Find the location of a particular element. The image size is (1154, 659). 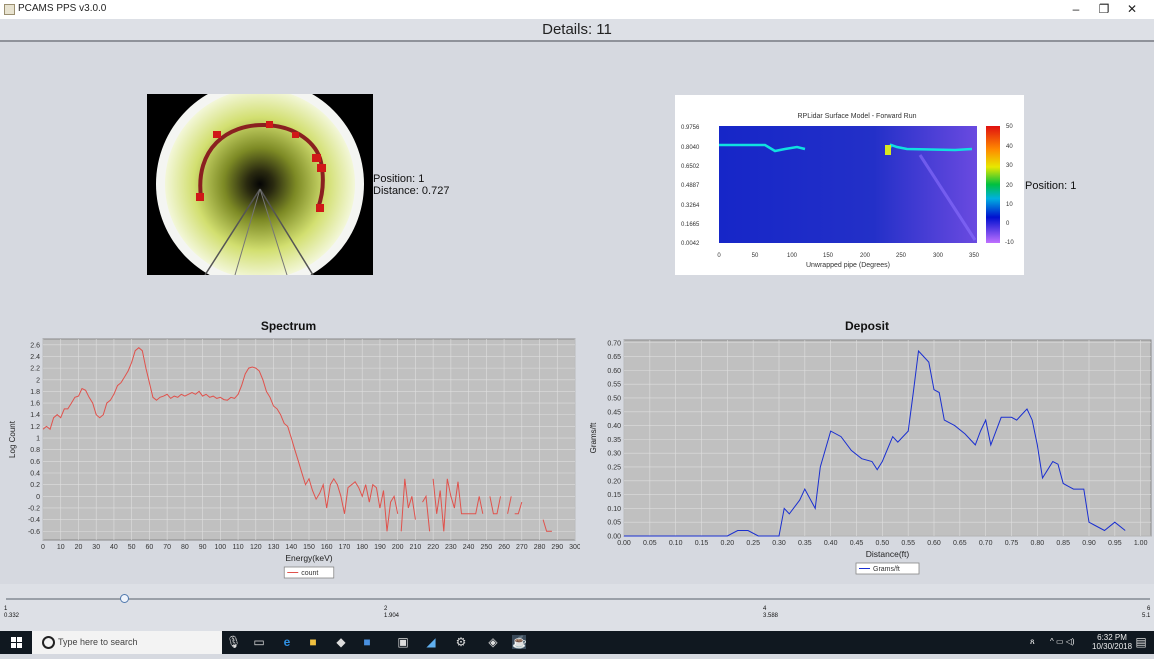

x-tick-label: 0.80 is located at coordinates (1038, 543).